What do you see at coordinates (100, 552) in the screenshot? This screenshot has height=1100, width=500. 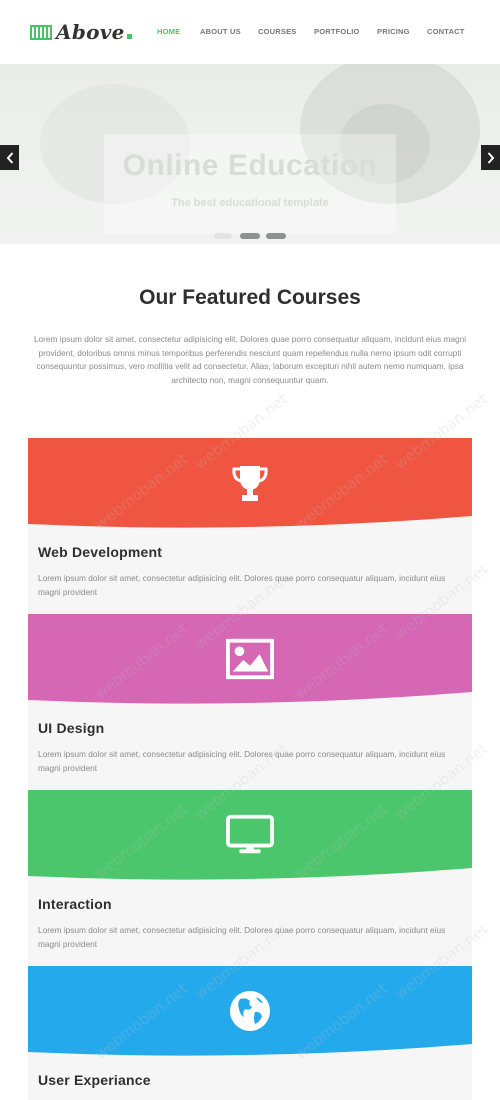 I see `course-title: Web Development` at bounding box center [100, 552].